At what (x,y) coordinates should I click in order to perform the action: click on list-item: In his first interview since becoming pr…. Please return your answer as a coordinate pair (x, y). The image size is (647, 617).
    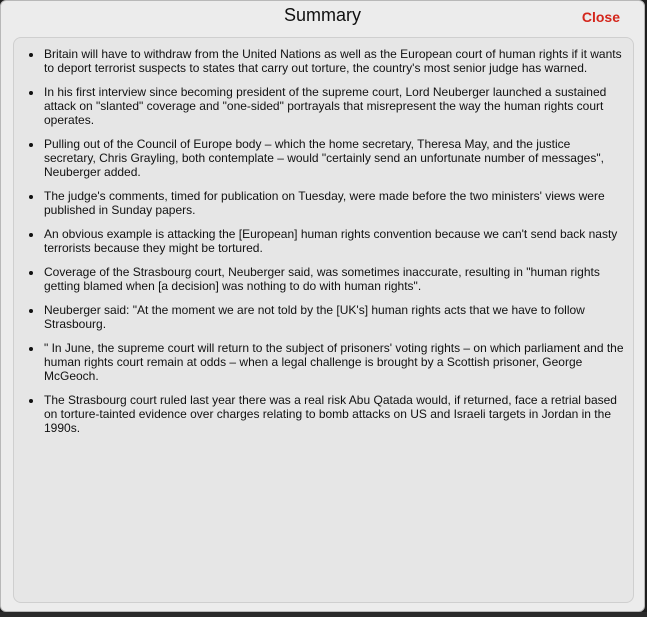
    Looking at the image, I should click on (327, 106).